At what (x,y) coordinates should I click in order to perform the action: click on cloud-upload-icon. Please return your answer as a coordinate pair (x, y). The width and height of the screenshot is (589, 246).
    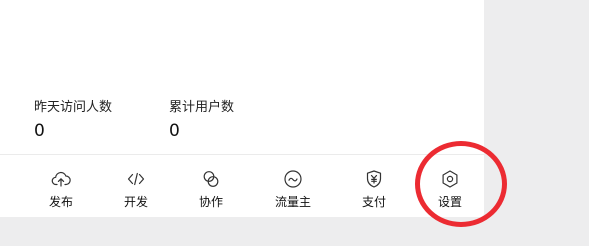
    Looking at the image, I should click on (61, 179).